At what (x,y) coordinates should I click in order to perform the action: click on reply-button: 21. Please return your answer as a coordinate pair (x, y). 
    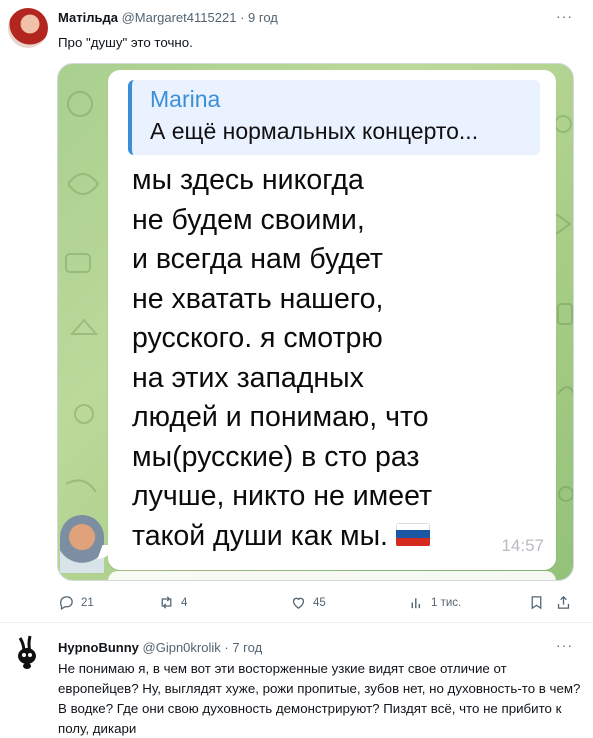
    Looking at the image, I should click on (76, 602).